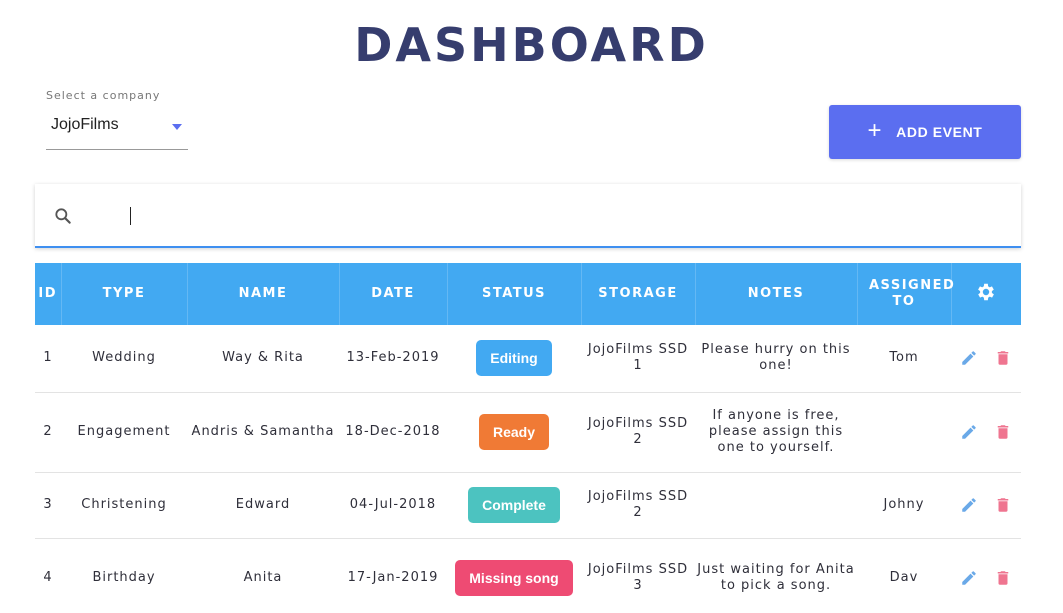 This screenshot has height=613, width=1063. I want to click on cell-date: 17-Jan-2019, so click(393, 575).